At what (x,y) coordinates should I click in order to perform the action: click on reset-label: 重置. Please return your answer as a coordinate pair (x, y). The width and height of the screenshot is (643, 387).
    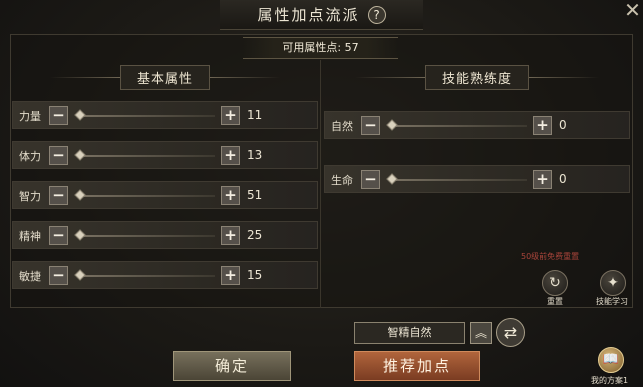
    Looking at the image, I should click on (555, 301).